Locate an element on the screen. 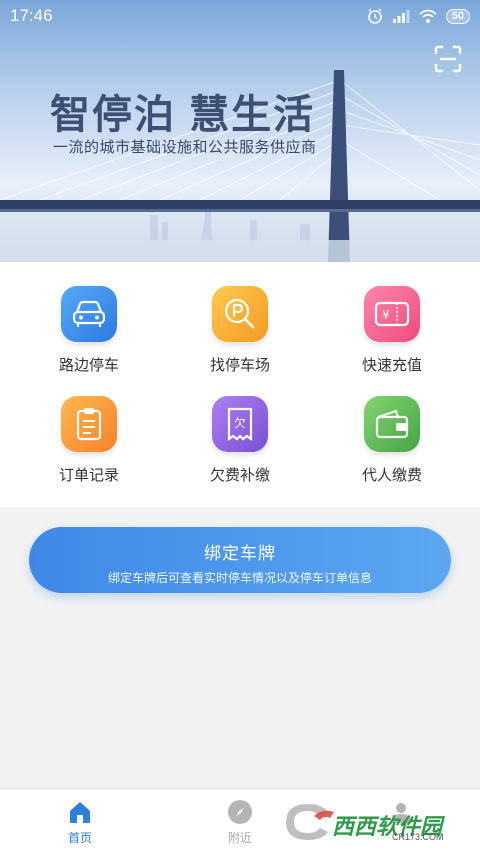 The width and height of the screenshot is (480, 853). service-order-records: 订单记录 is located at coordinates (89, 446).